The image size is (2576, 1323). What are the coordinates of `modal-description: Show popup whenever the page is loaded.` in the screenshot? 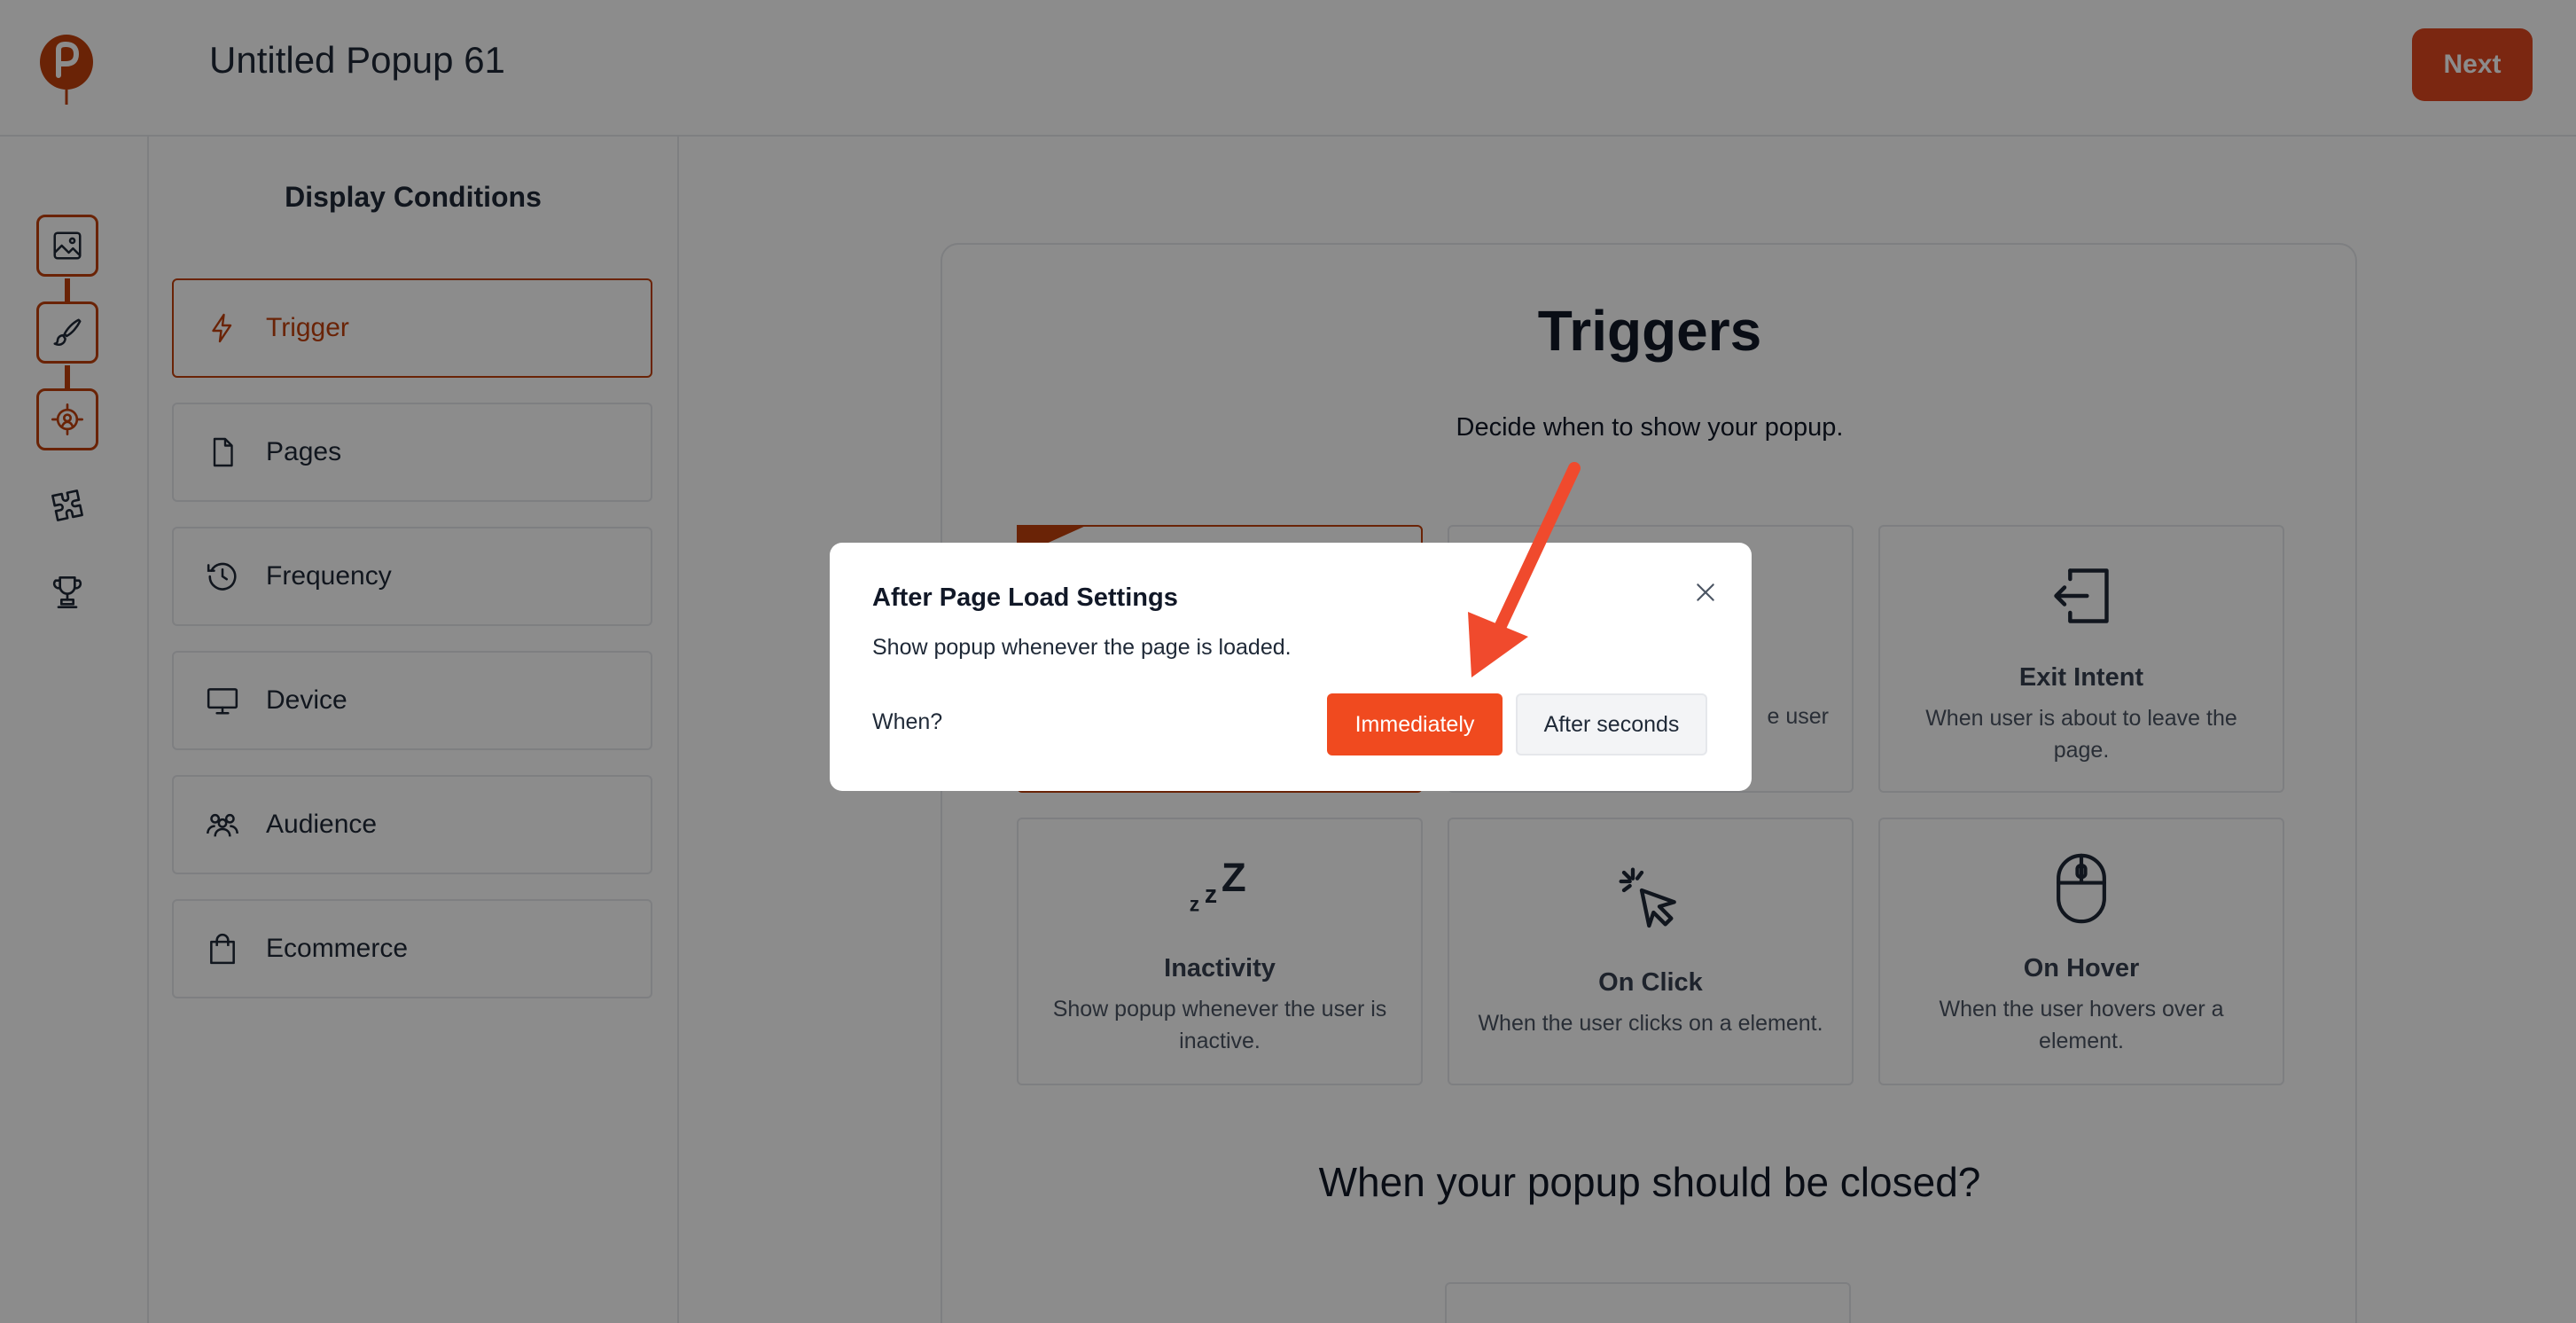 It's located at (1082, 647).